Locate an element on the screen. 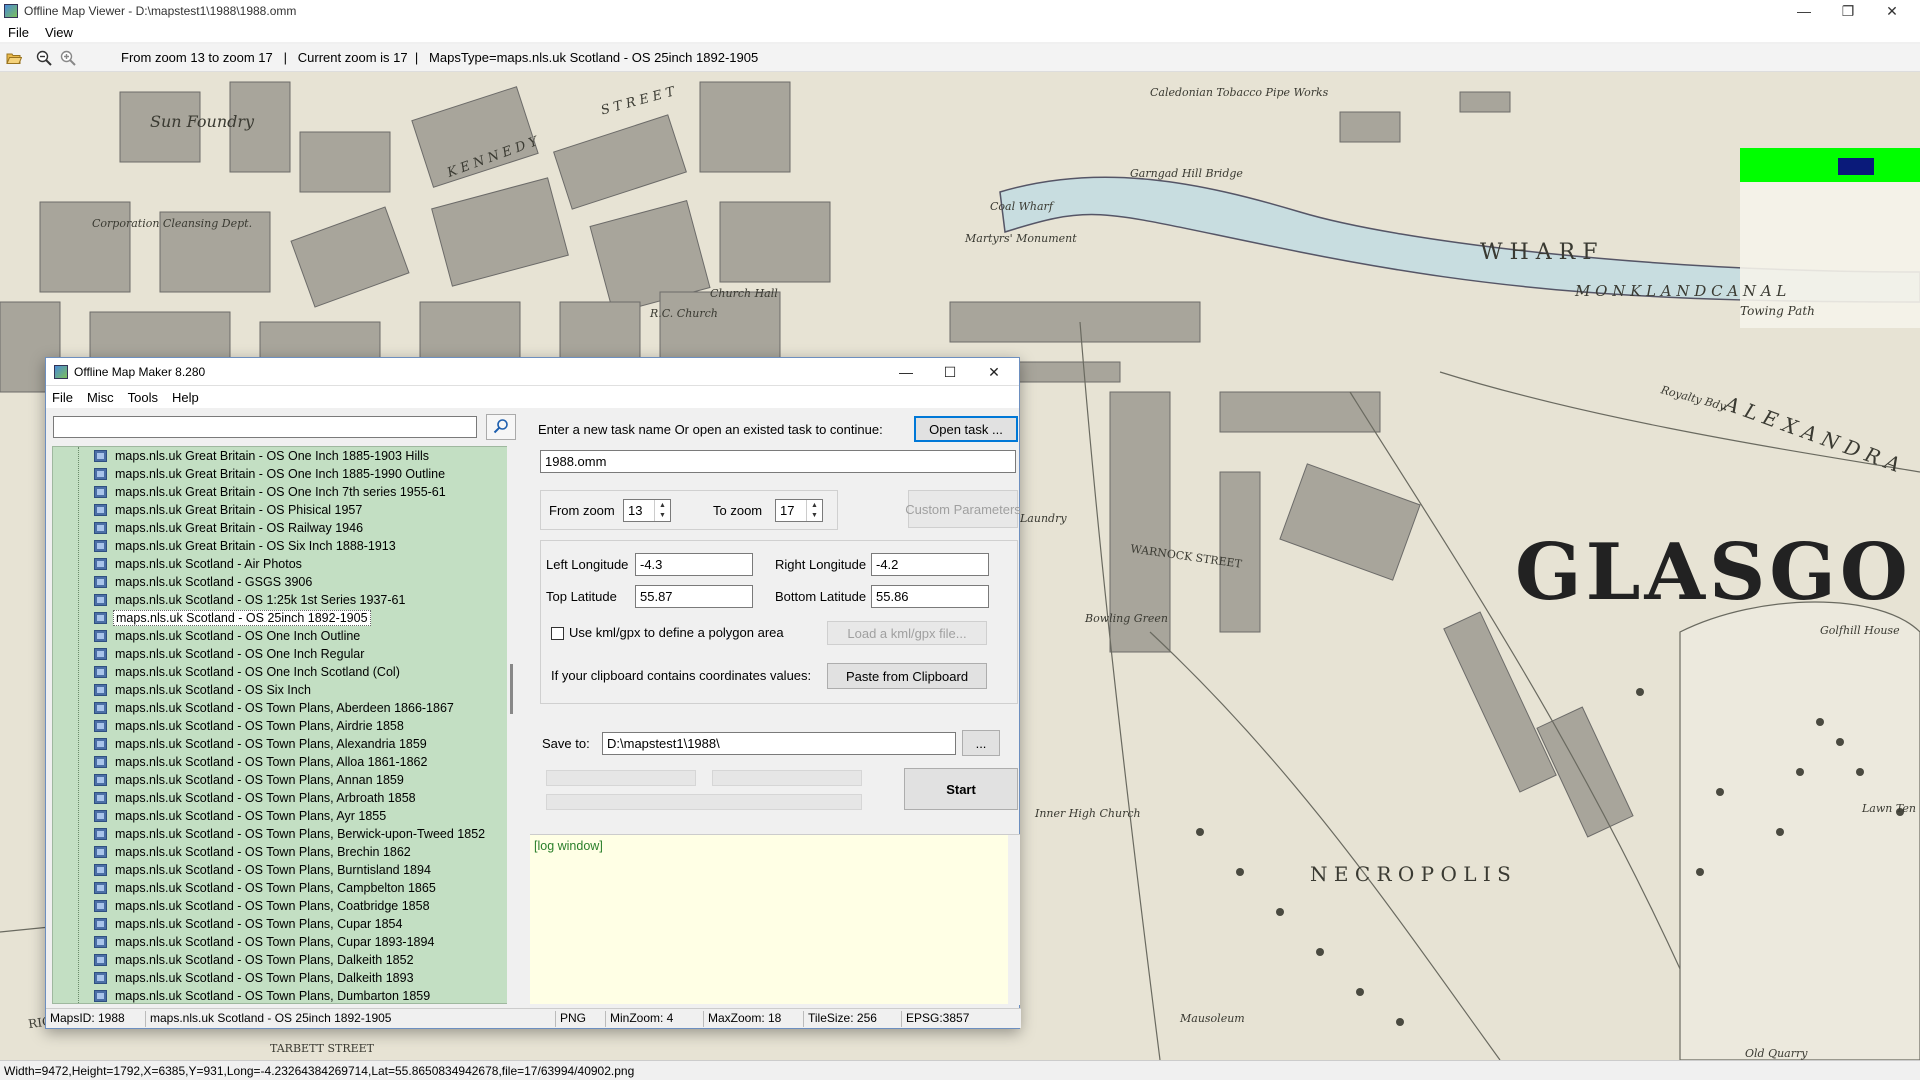 The height and width of the screenshot is (1080, 1920). dialog-menubar: File Misc Tools Help is located at coordinates (532, 397).